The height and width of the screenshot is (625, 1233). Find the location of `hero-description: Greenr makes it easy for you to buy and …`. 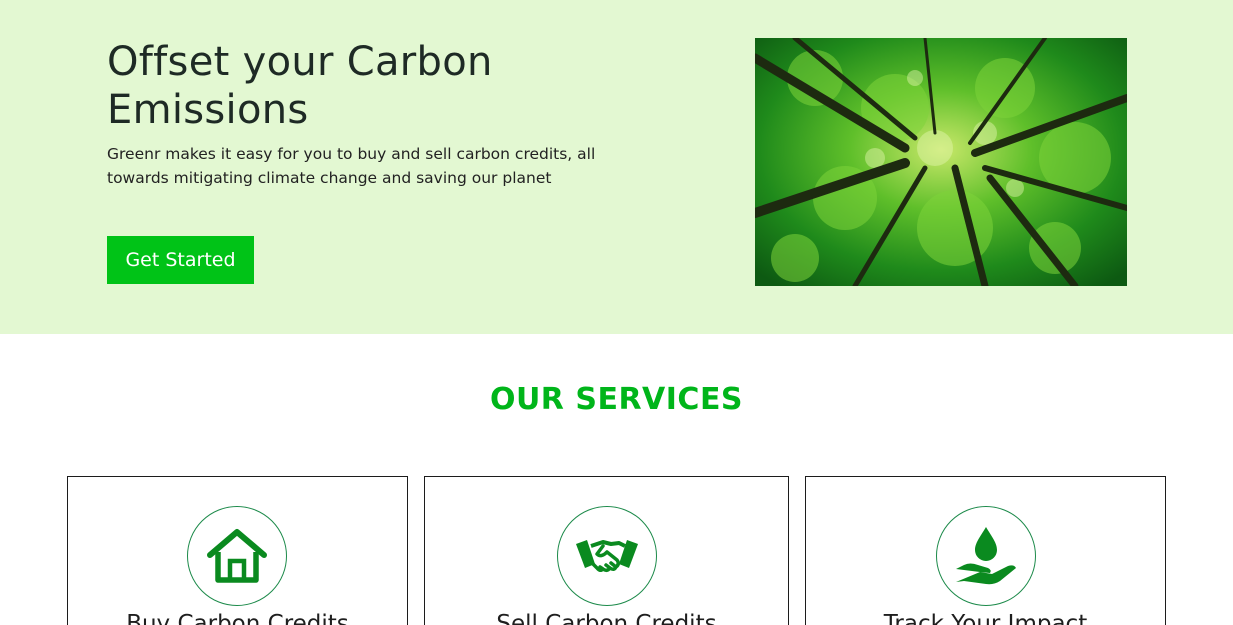

hero-description: Greenr makes it easy for you to buy and … is located at coordinates (351, 166).